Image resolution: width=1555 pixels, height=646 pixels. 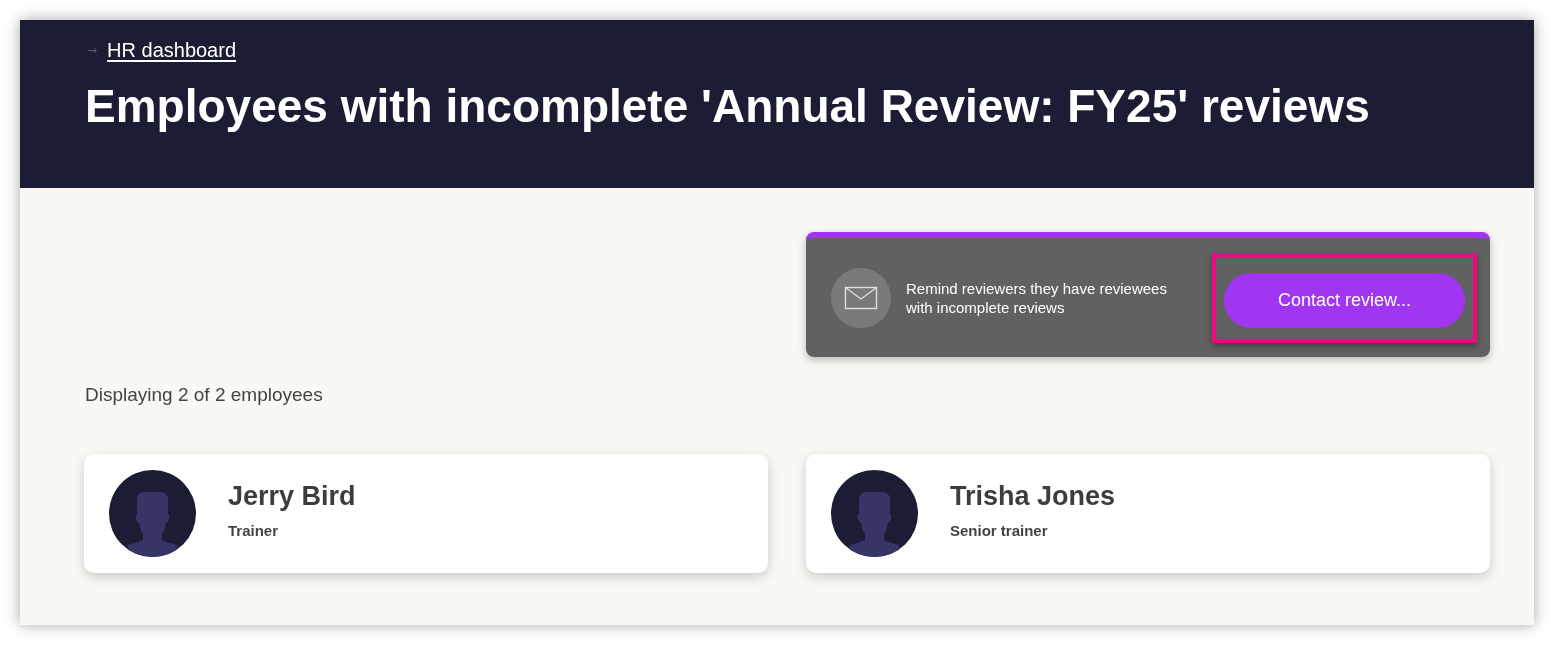 I want to click on employee-role: Trainer, so click(x=254, y=530).